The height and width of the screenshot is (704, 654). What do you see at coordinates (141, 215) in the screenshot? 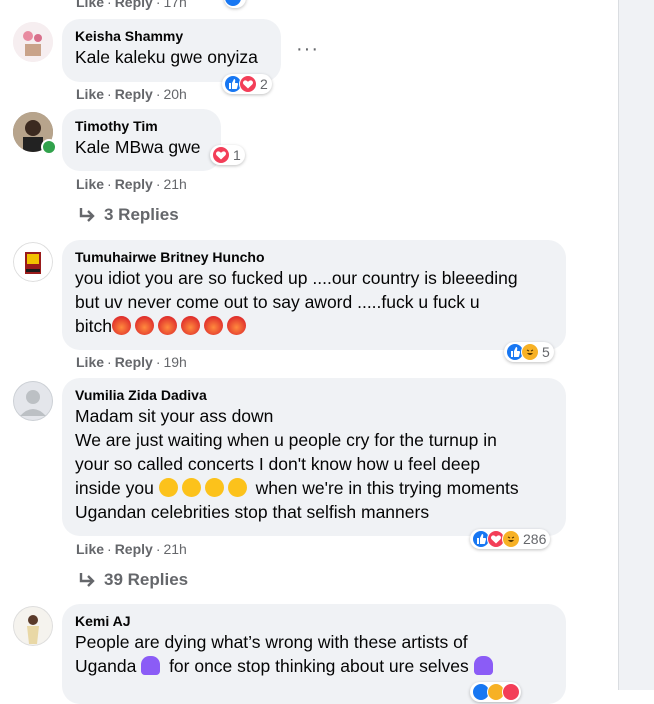
I see `replies-label: 3 Replies` at bounding box center [141, 215].